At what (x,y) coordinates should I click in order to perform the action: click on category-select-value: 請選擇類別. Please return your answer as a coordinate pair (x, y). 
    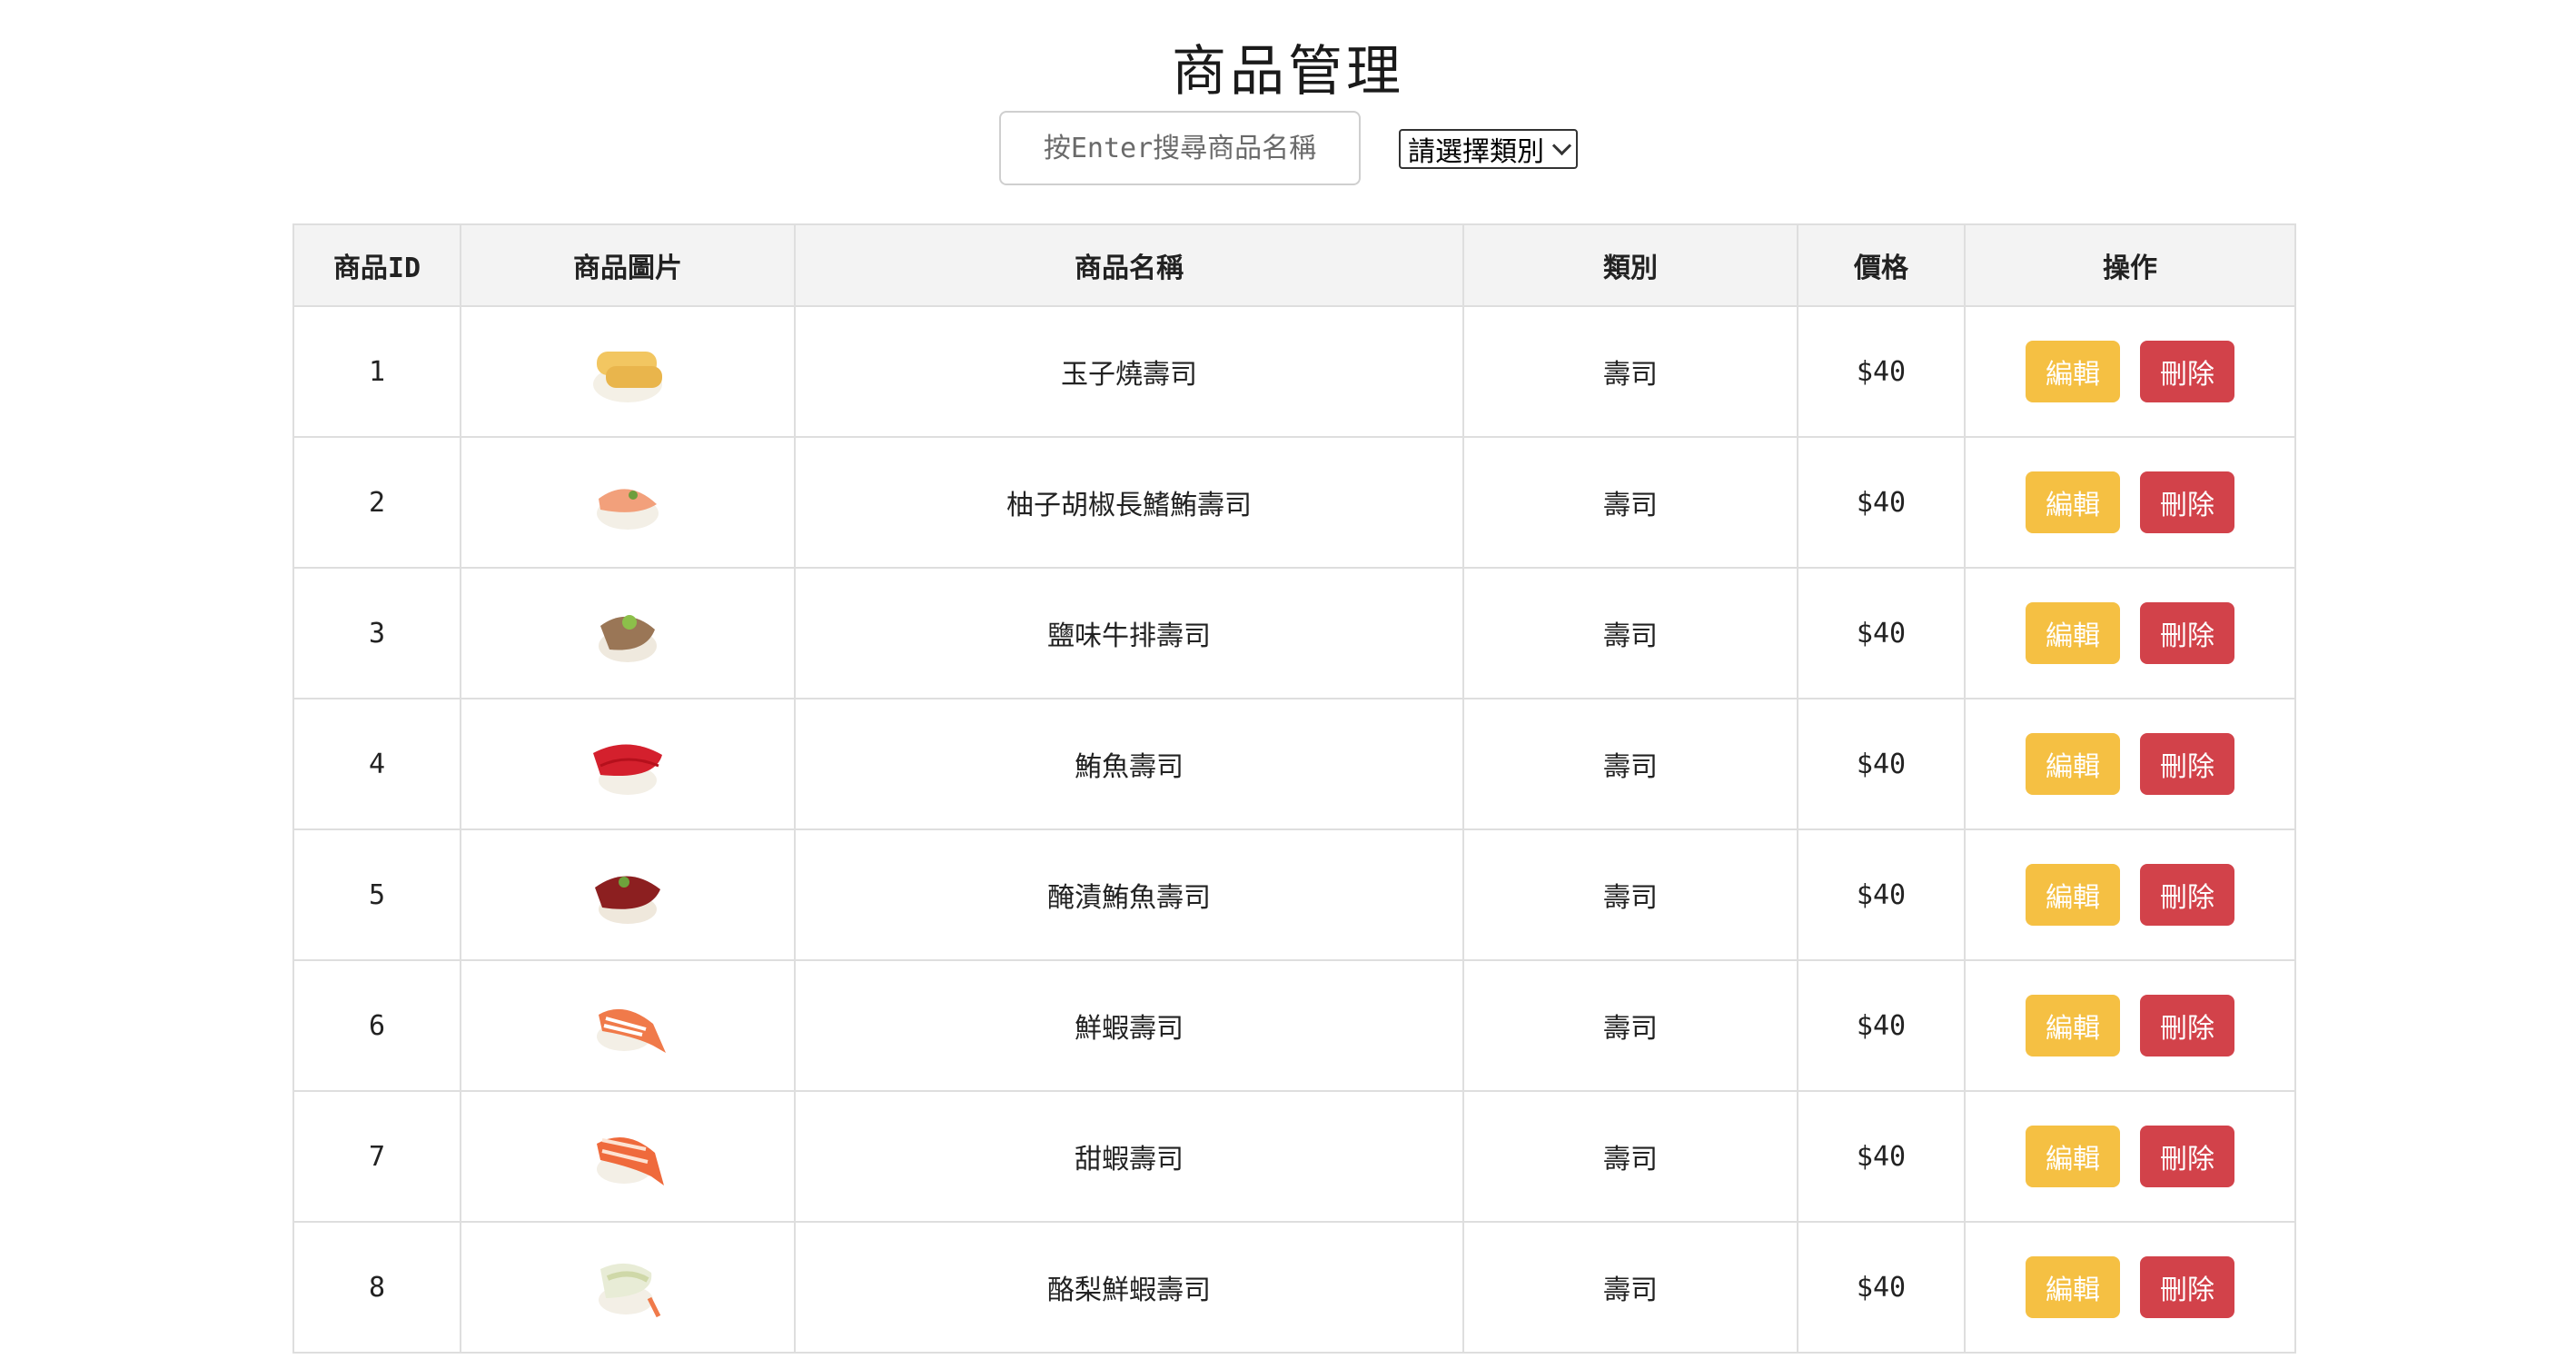
    Looking at the image, I should click on (1476, 152).